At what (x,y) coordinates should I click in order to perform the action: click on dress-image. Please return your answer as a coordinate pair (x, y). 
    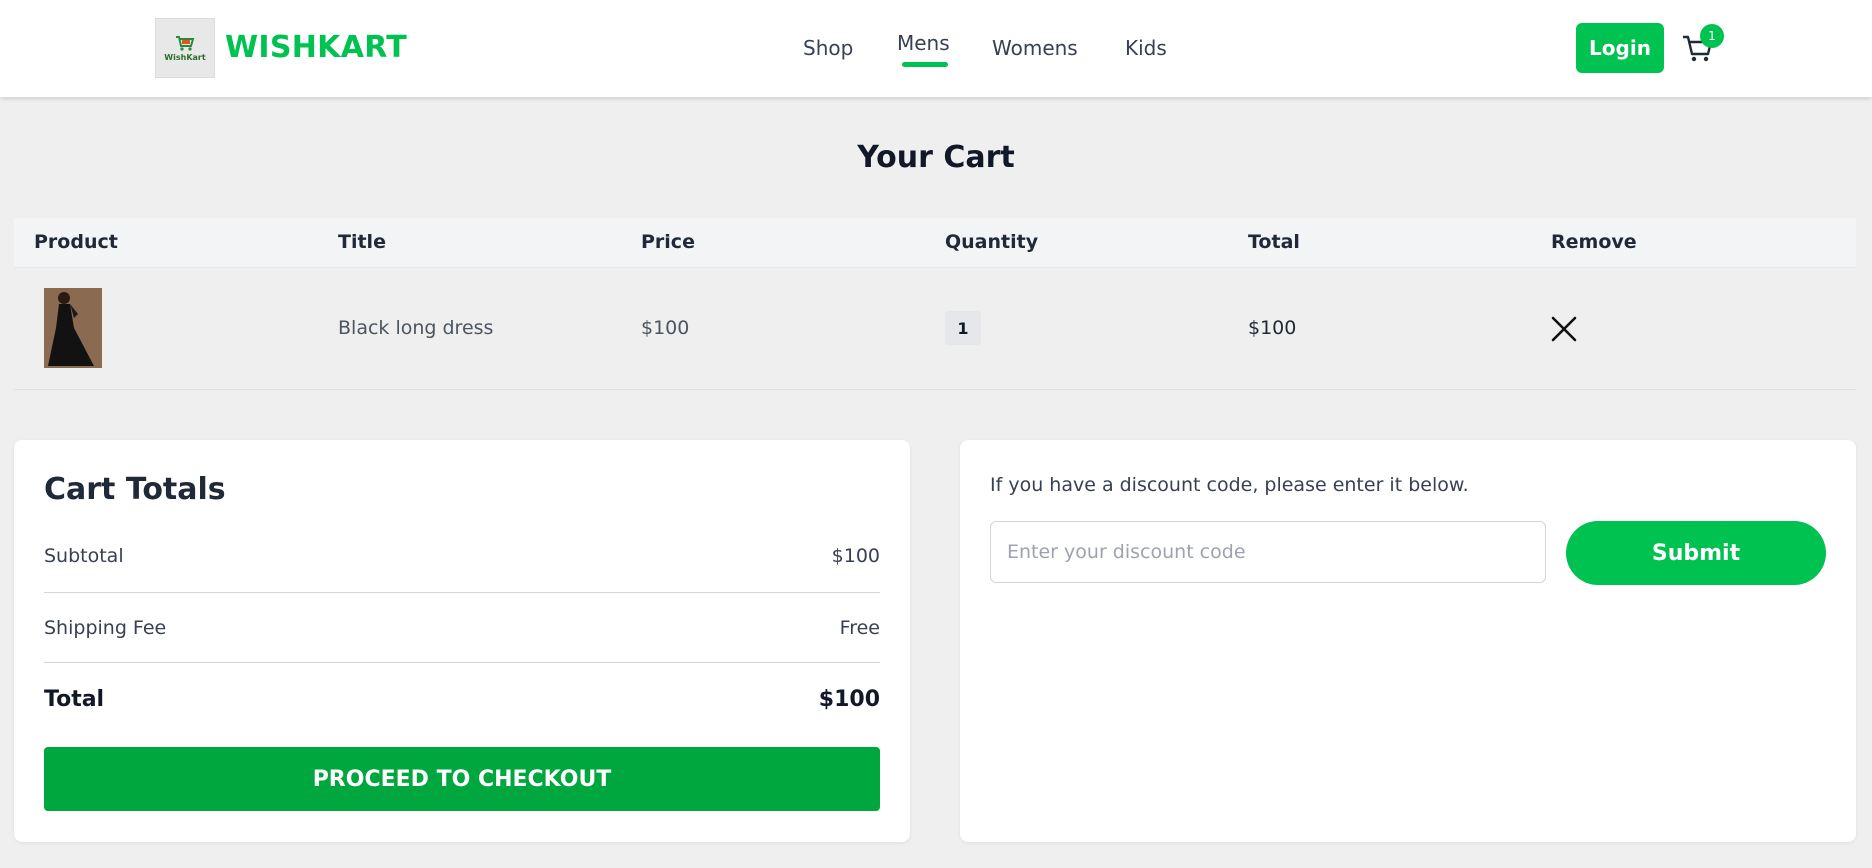
    Looking at the image, I should click on (73, 328).